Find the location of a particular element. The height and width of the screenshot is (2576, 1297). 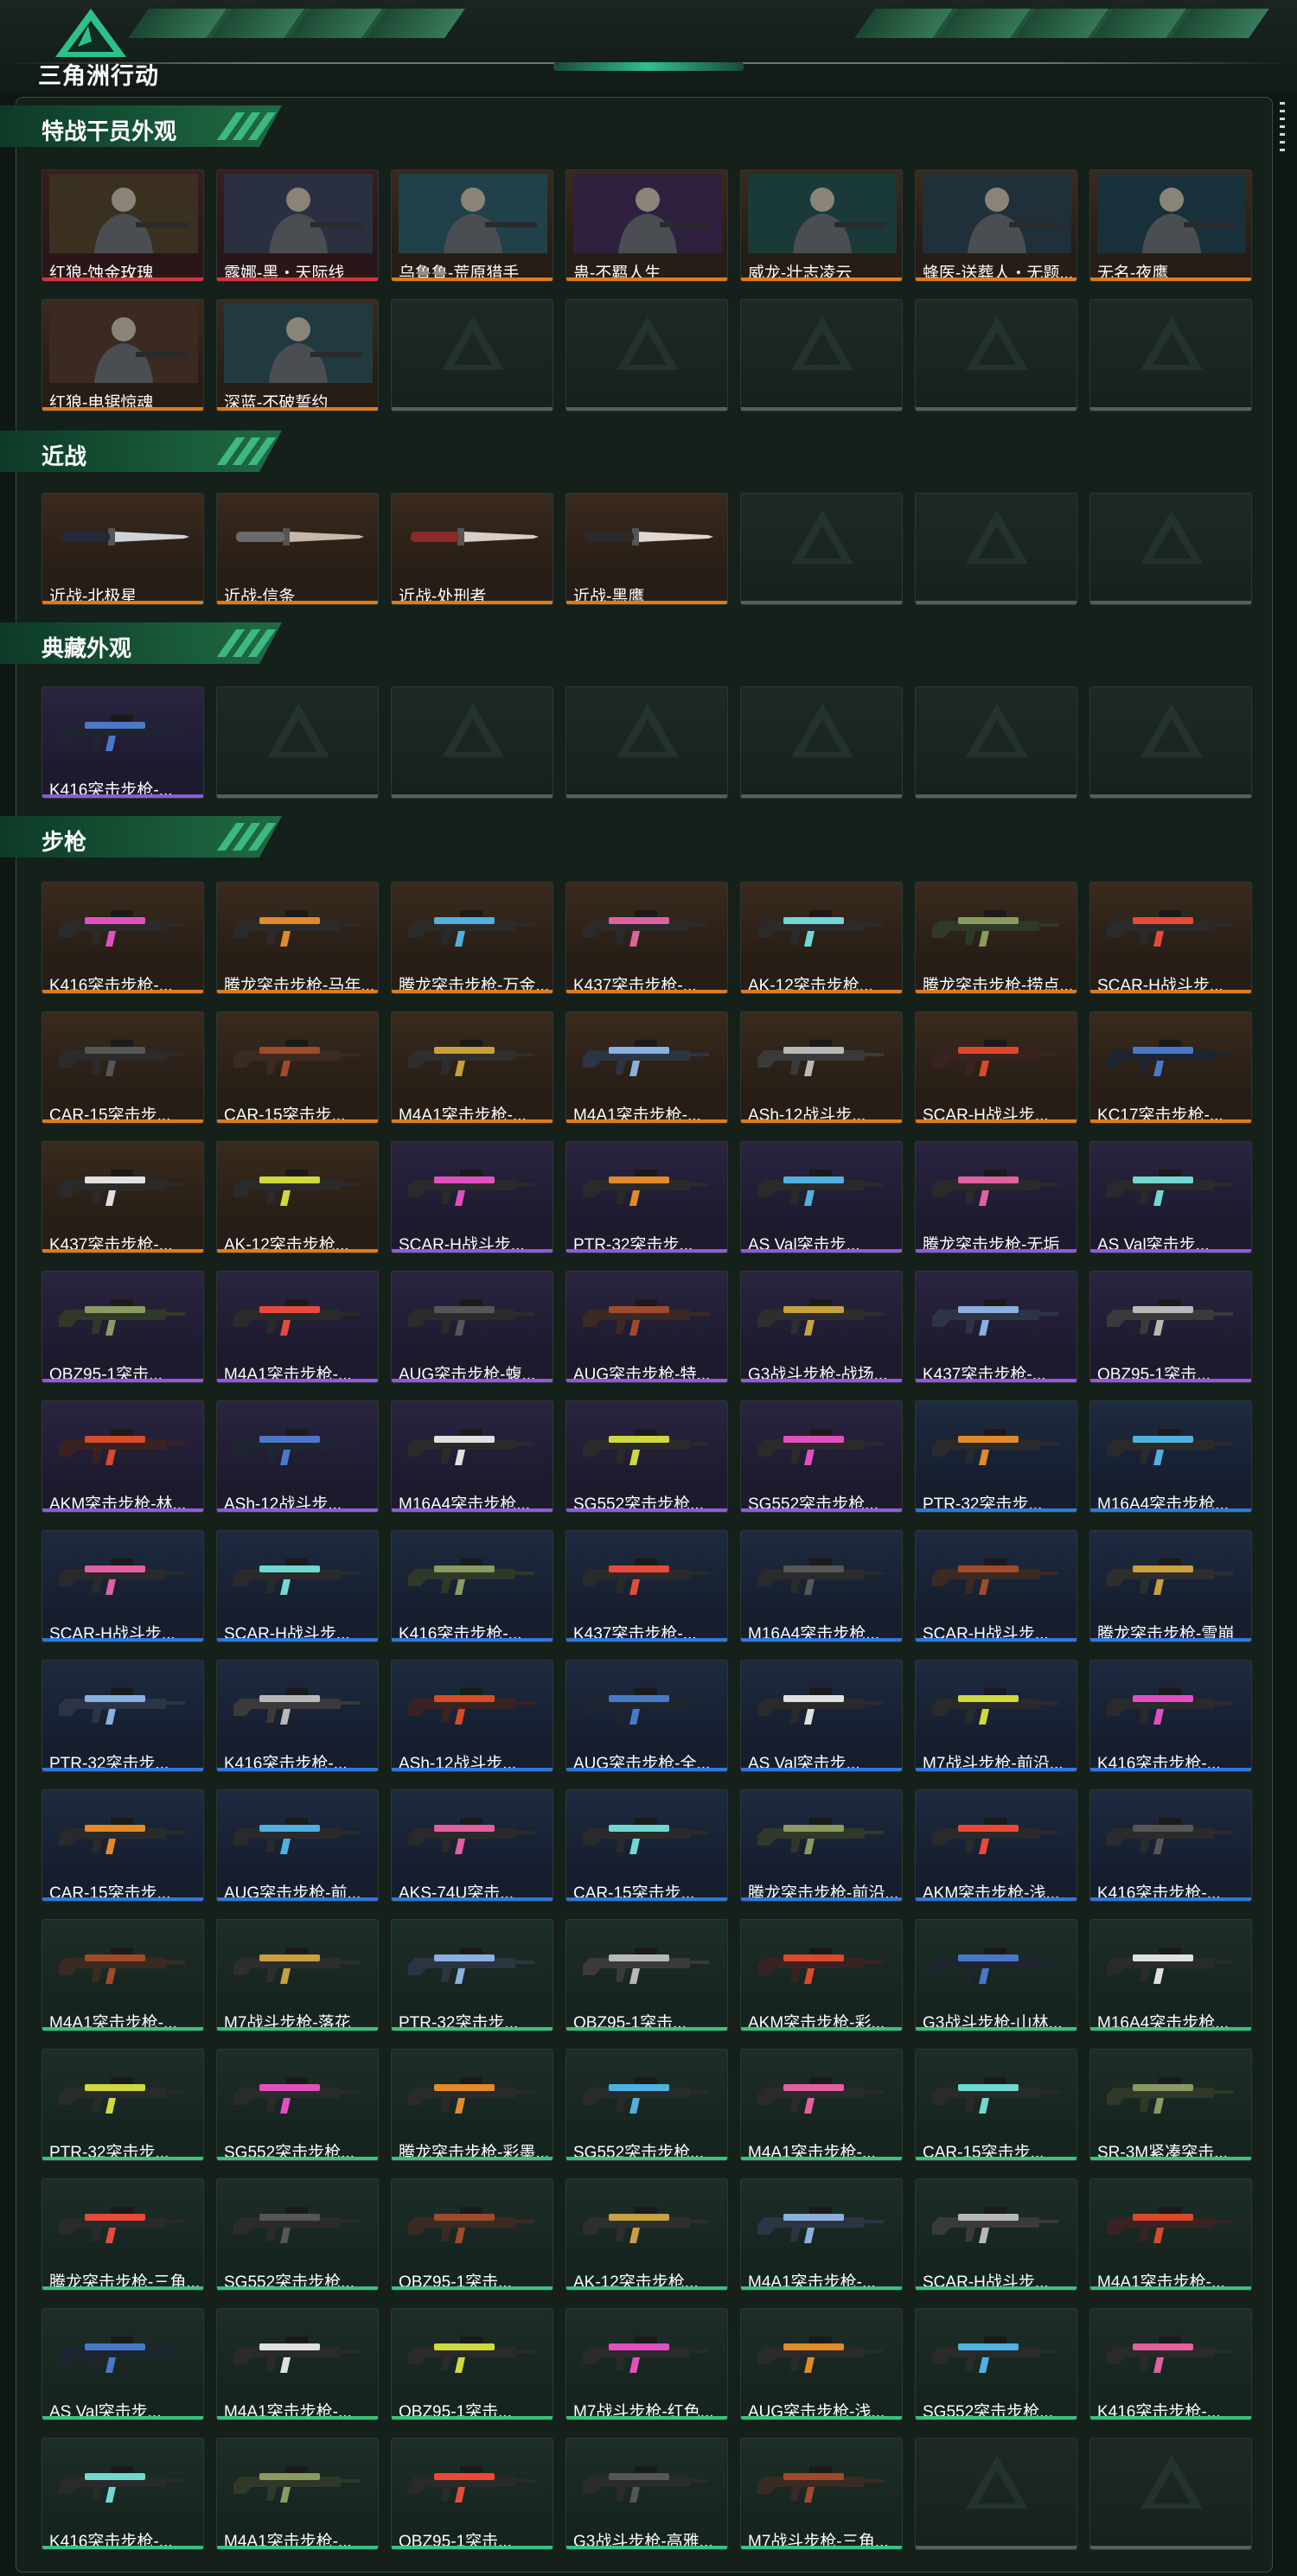

skin-card: 腾龙突击步枪-雪崩 is located at coordinates (1171, 1586).